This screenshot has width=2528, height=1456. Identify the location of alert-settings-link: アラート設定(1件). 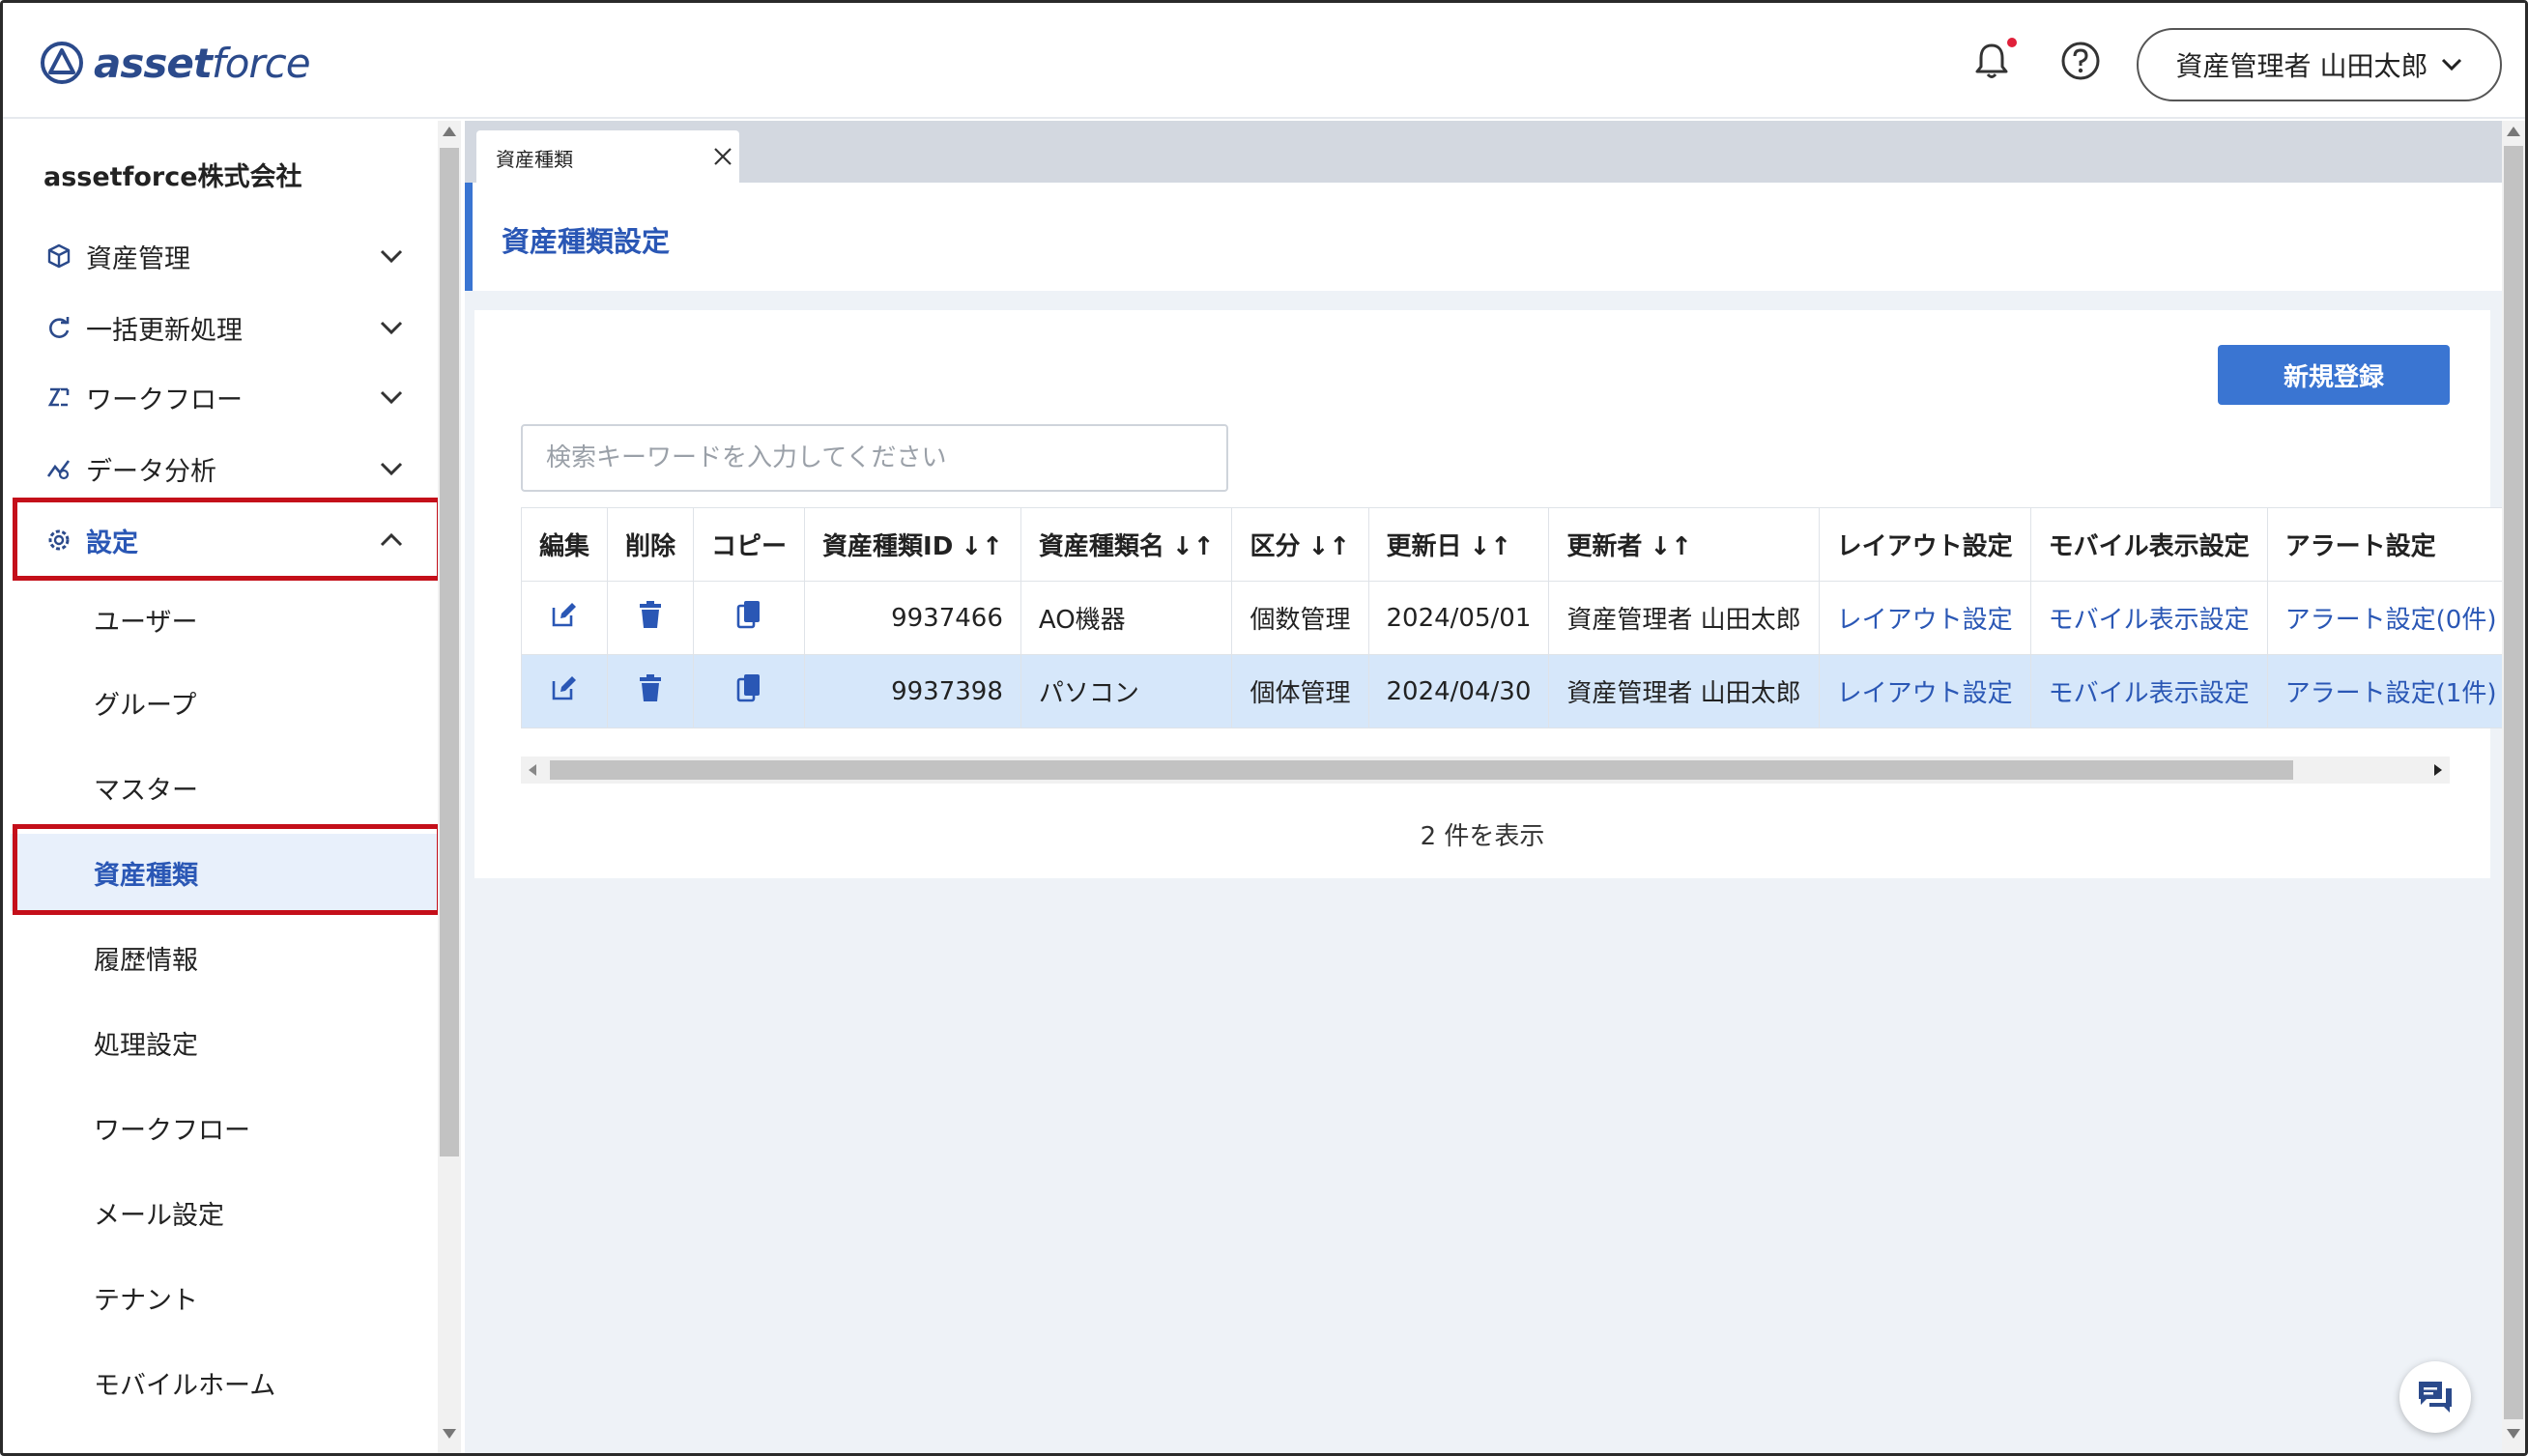
(2390, 691).